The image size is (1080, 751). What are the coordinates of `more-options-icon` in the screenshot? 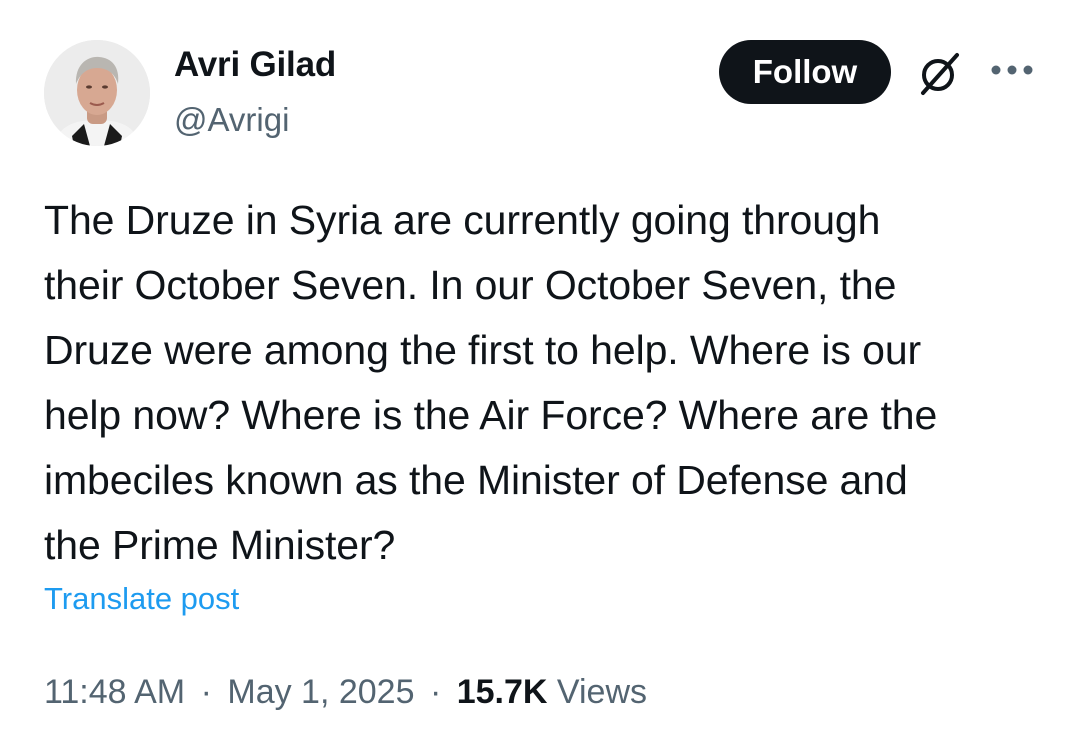 It's located at (1012, 70).